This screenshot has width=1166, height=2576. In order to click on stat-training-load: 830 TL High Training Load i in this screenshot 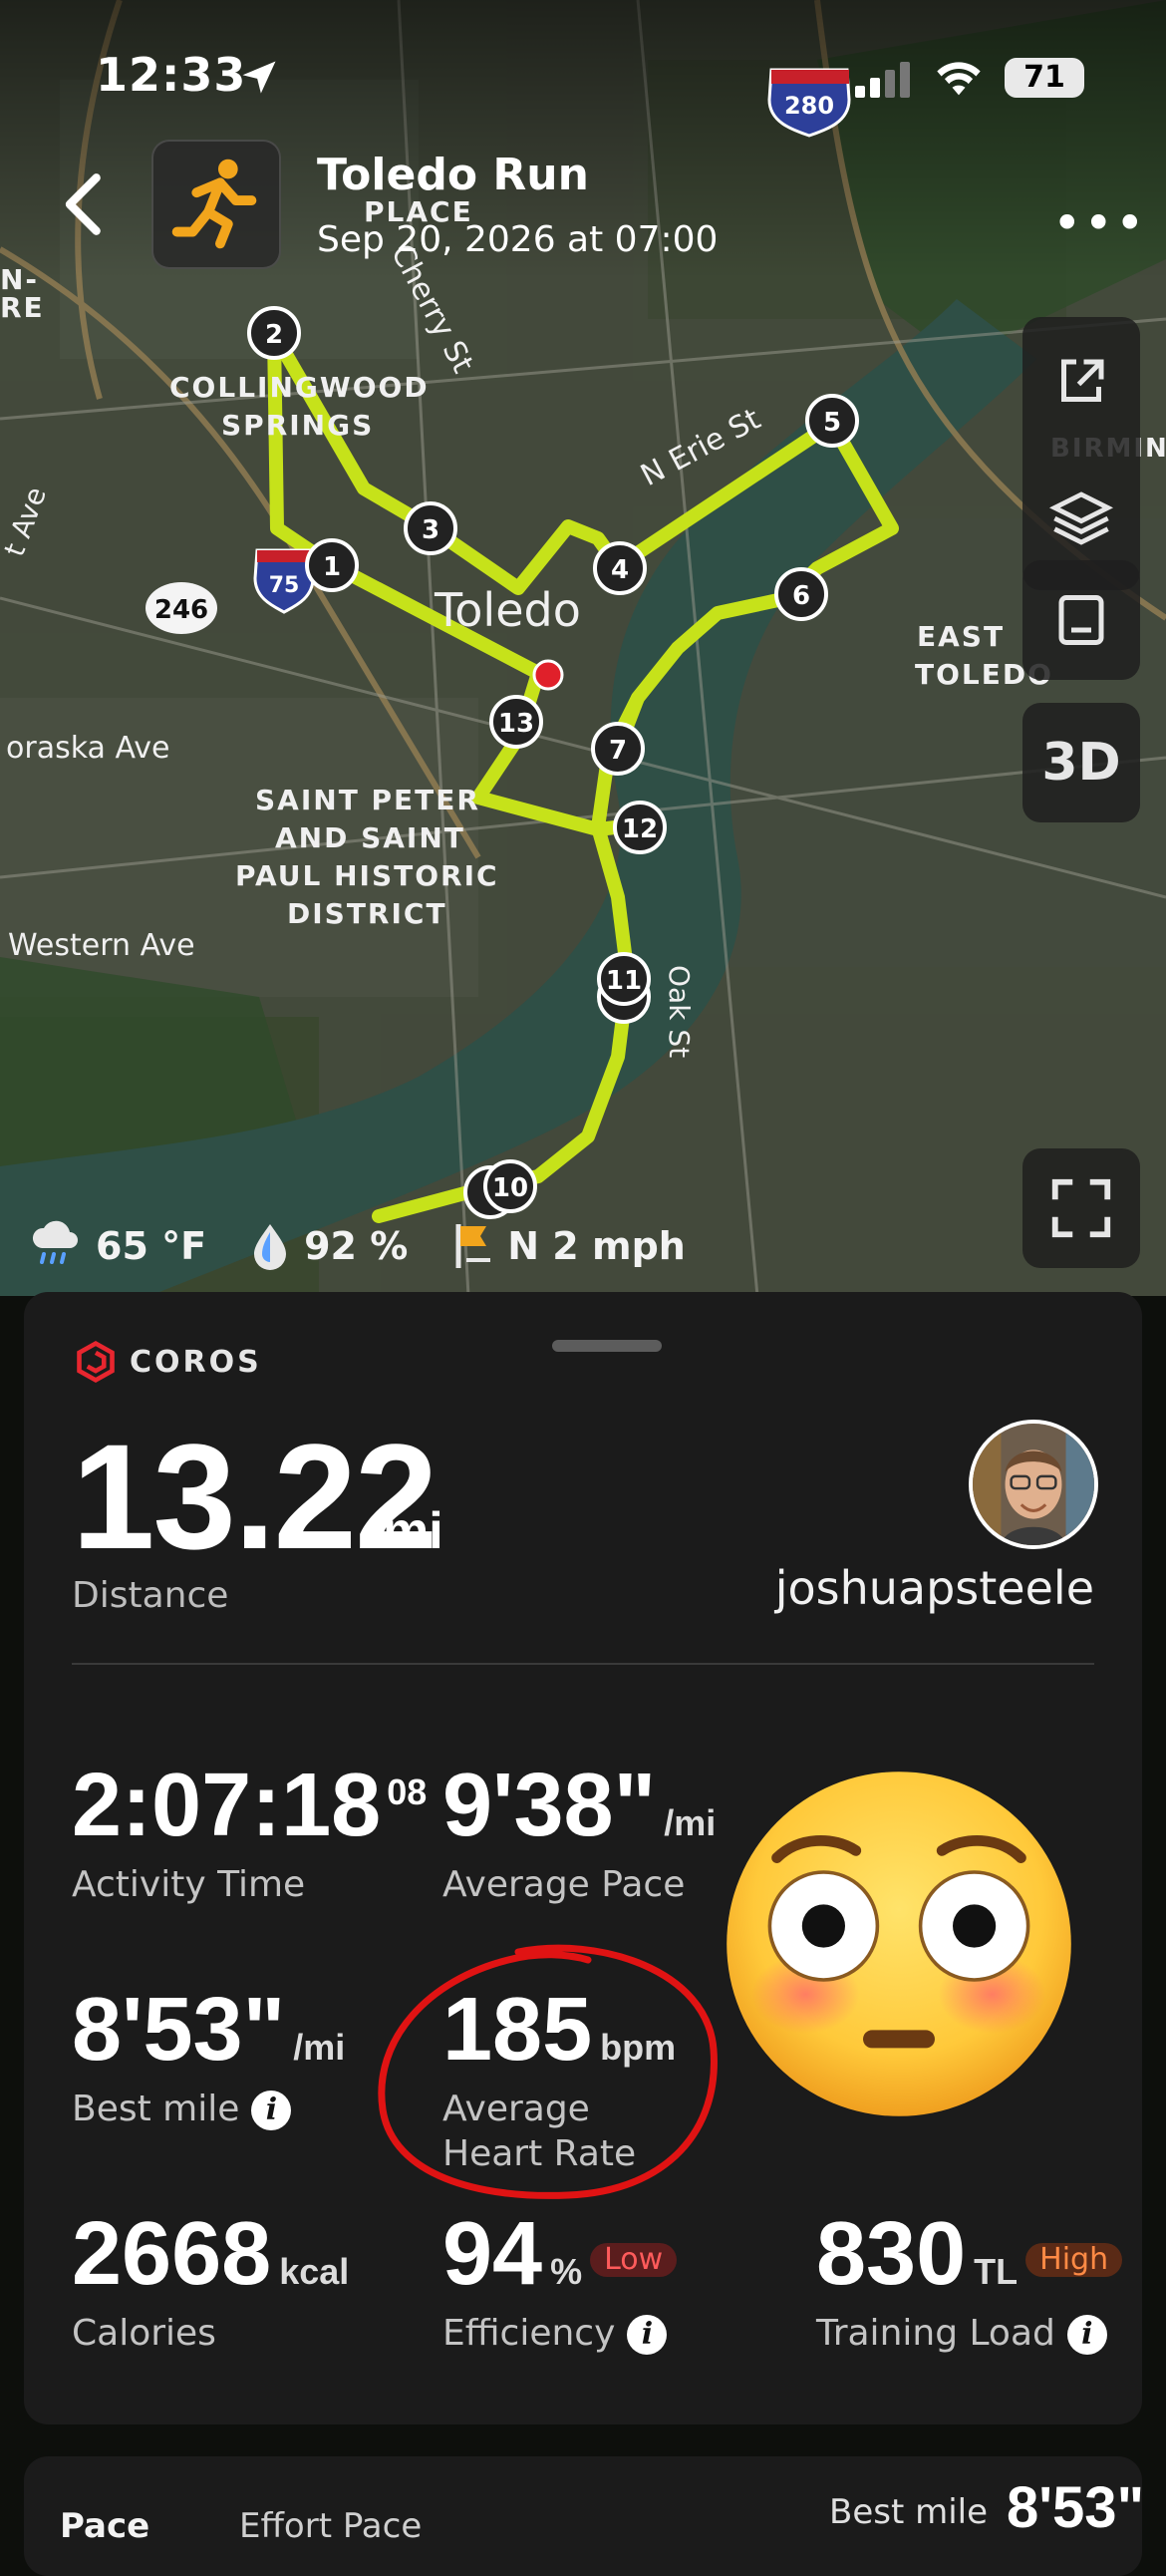, I will do `click(970, 2282)`.